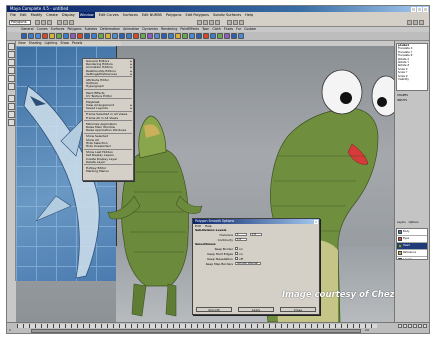 Image resolution: width=436 pixels, height=341 pixels. I want to click on dialog-close-icon, so click(316, 221).